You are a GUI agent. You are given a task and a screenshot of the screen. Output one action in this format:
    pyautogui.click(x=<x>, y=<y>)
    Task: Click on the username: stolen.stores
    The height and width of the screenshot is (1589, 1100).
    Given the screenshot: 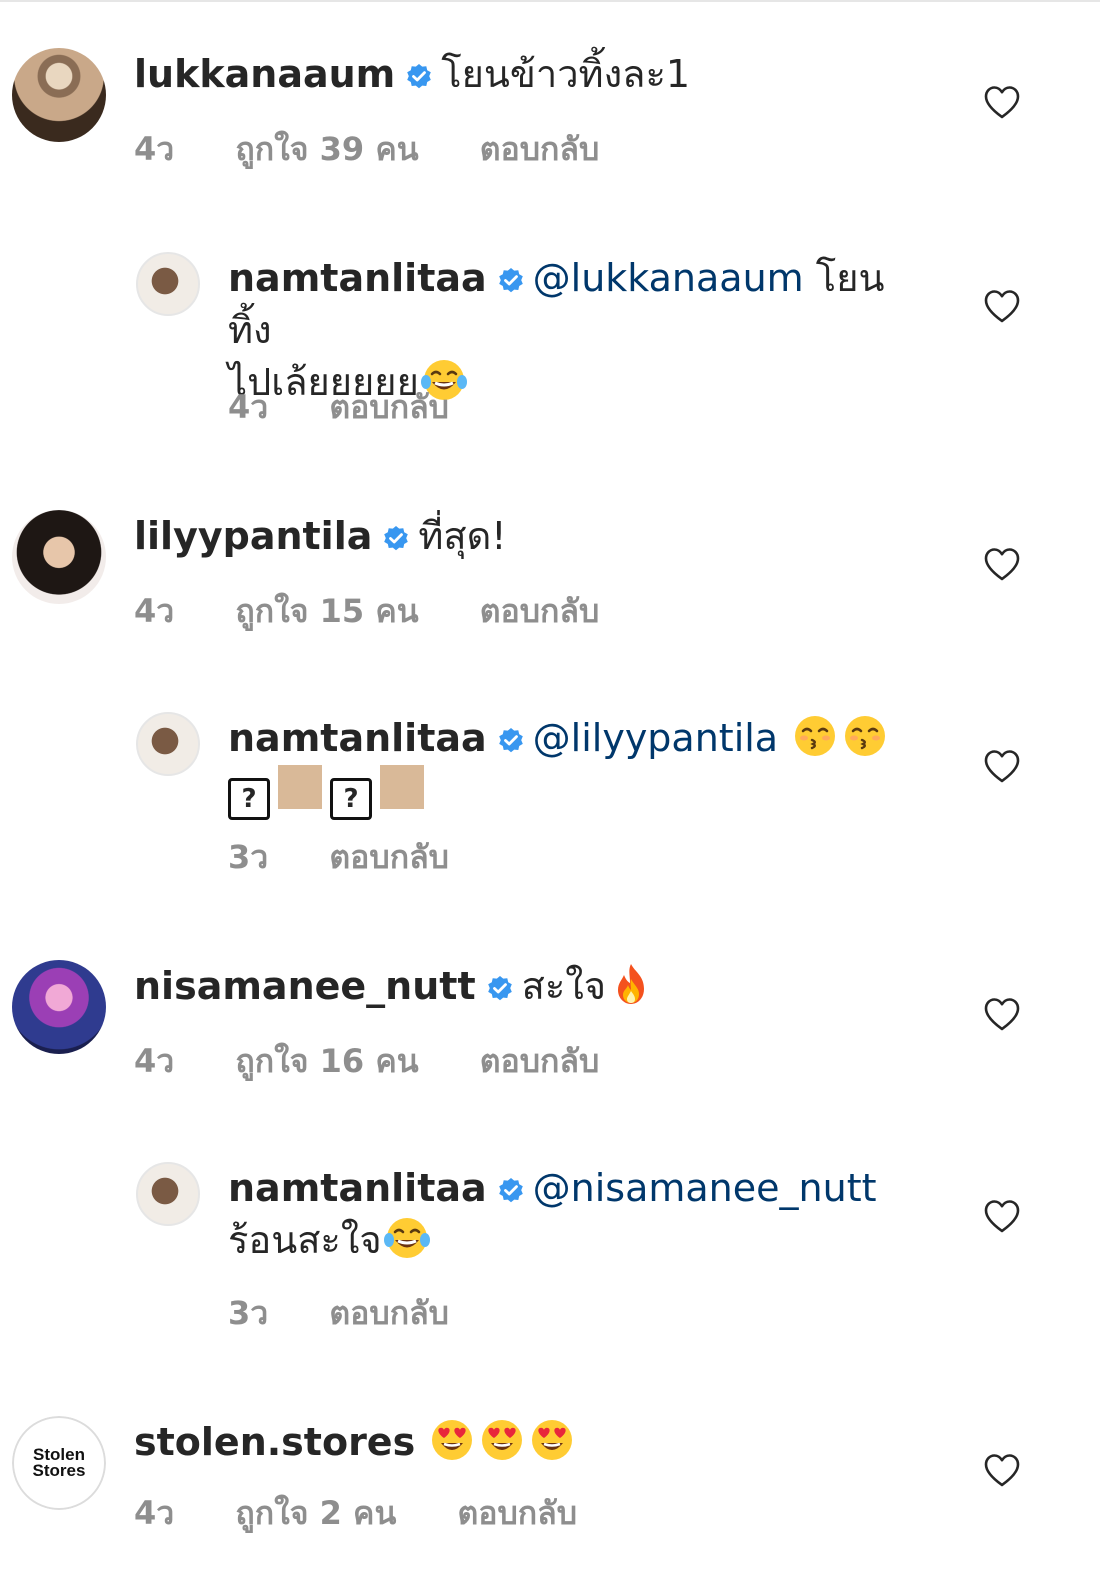 What is the action you would take?
    pyautogui.click(x=274, y=1442)
    